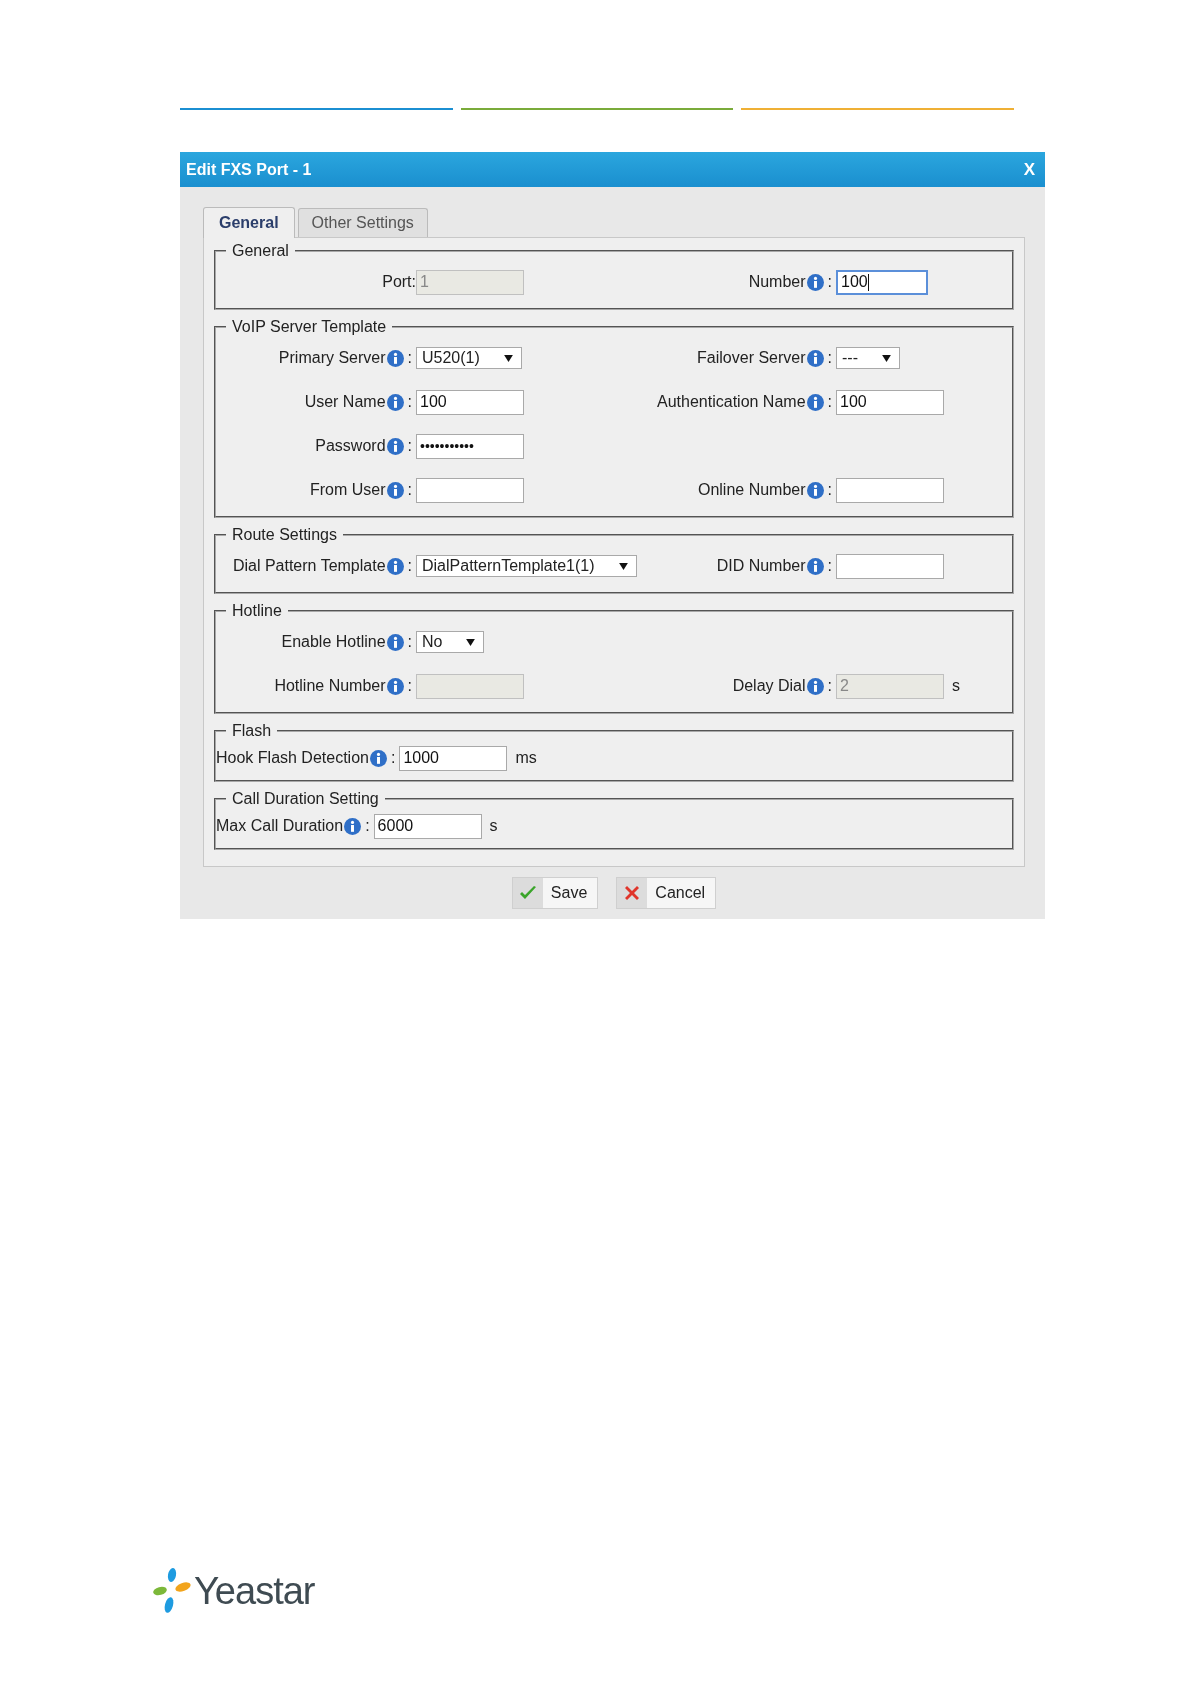  What do you see at coordinates (249, 222) in the screenshot?
I see `tab: General` at bounding box center [249, 222].